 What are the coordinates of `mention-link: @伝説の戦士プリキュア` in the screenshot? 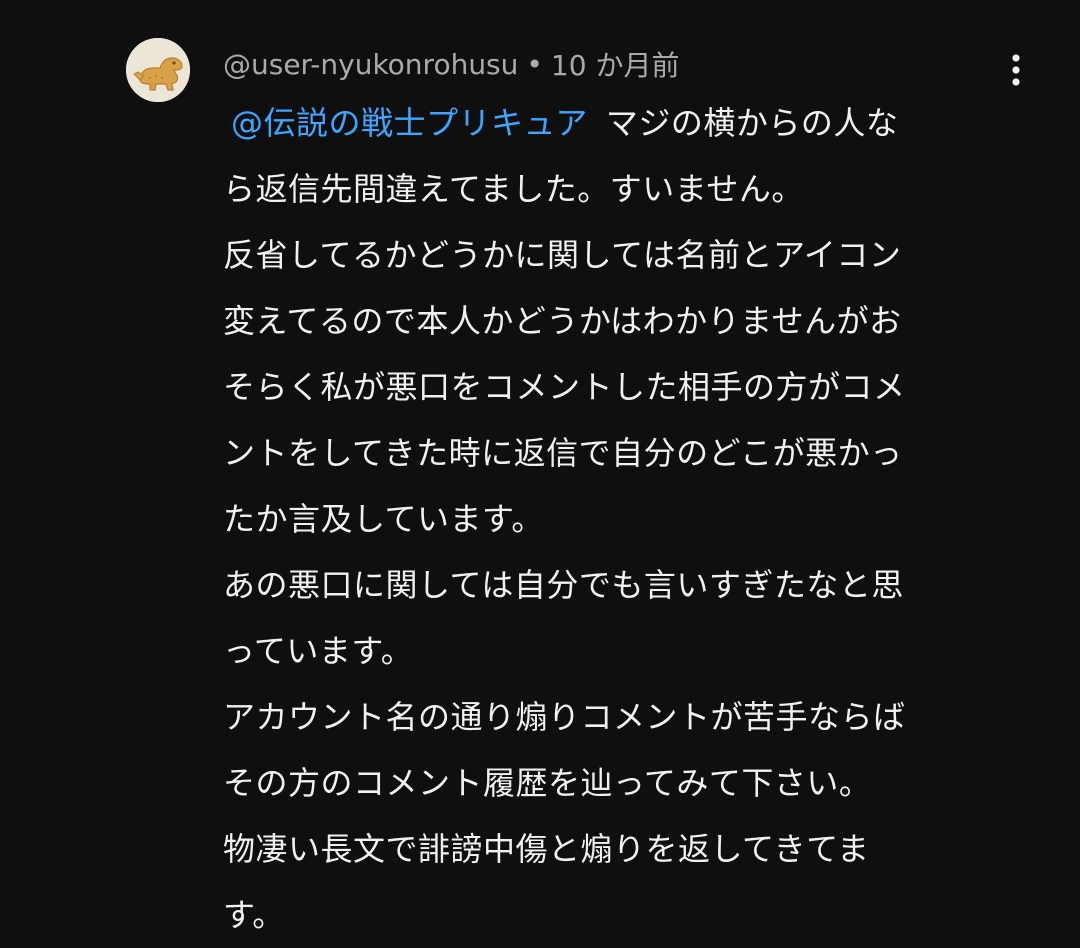 It's located at (409, 123).